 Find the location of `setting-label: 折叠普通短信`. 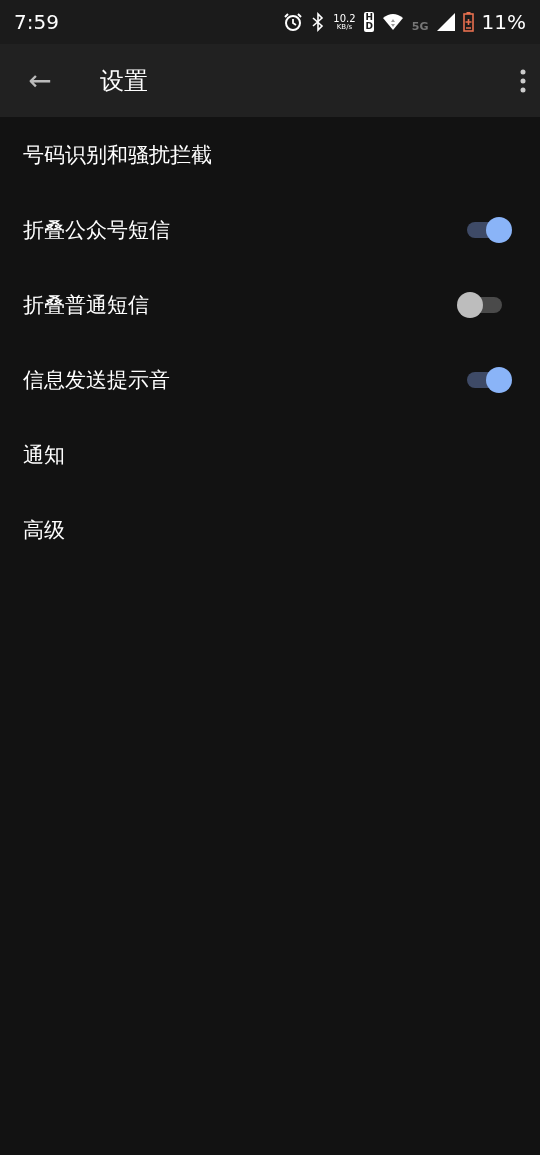

setting-label: 折叠普通短信 is located at coordinates (86, 304).